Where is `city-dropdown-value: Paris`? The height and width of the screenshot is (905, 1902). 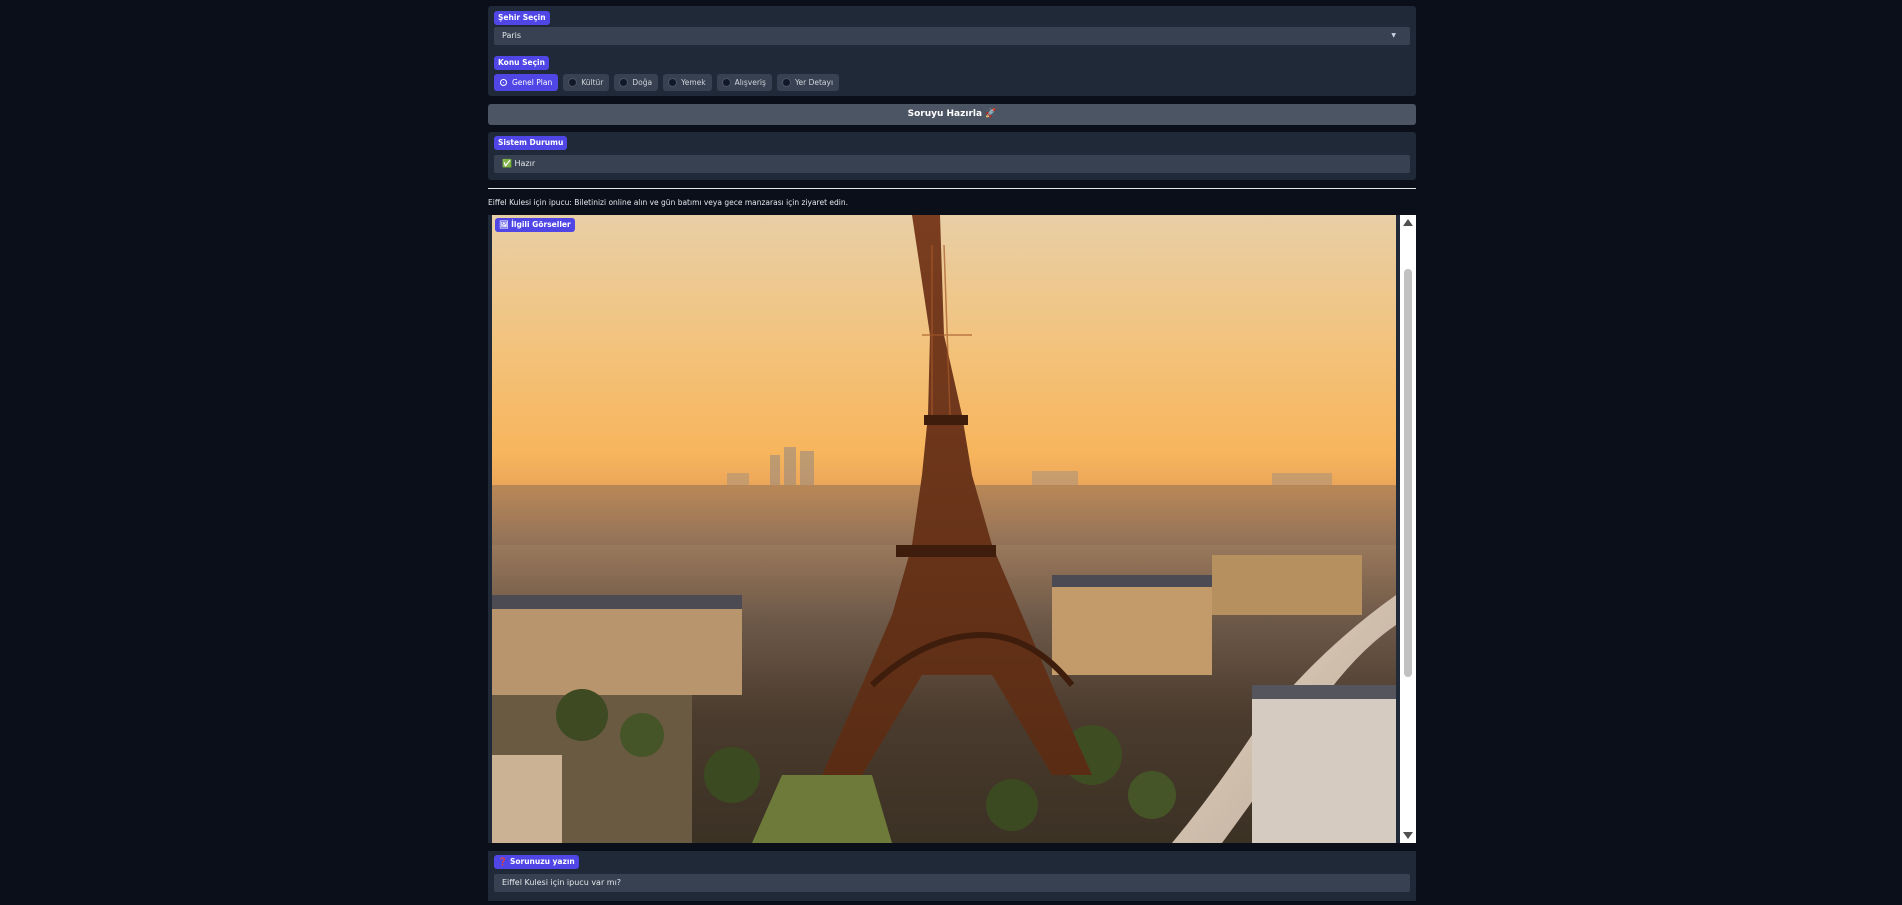 city-dropdown-value: Paris is located at coordinates (512, 35).